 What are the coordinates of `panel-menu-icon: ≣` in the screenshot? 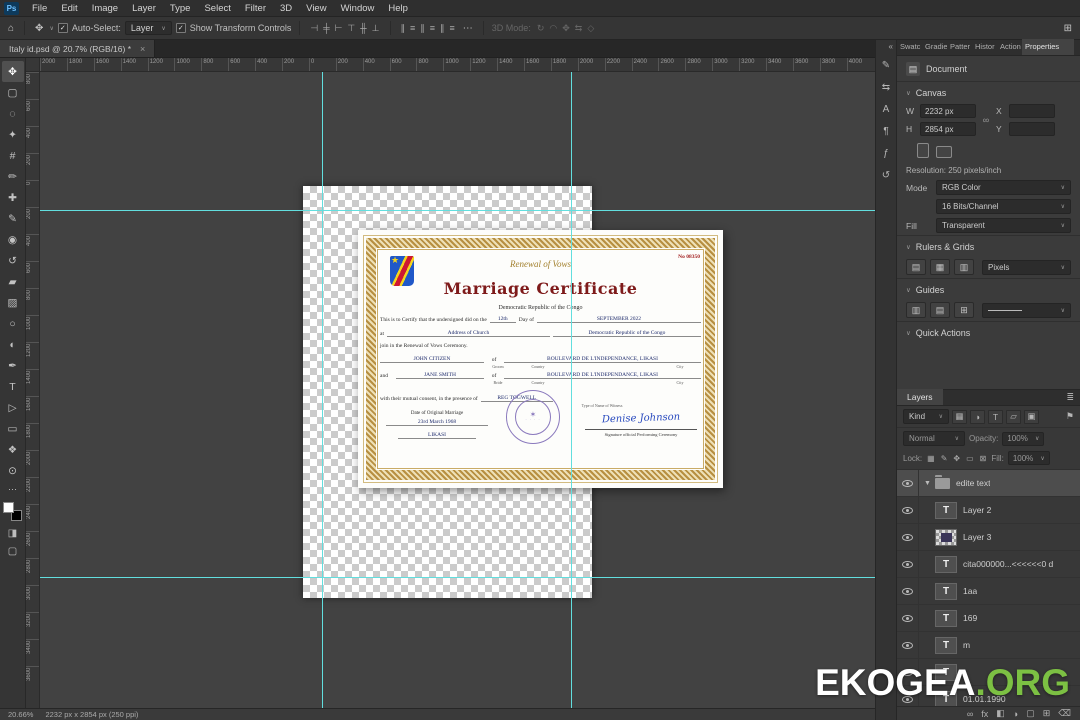 It's located at (1073, 398).